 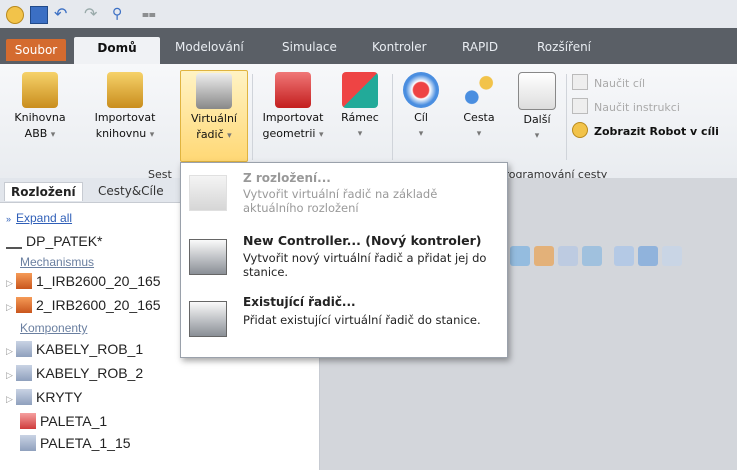 I want to click on tree-item: ▷ 2_IRB2600_20_165, so click(x=83, y=305).